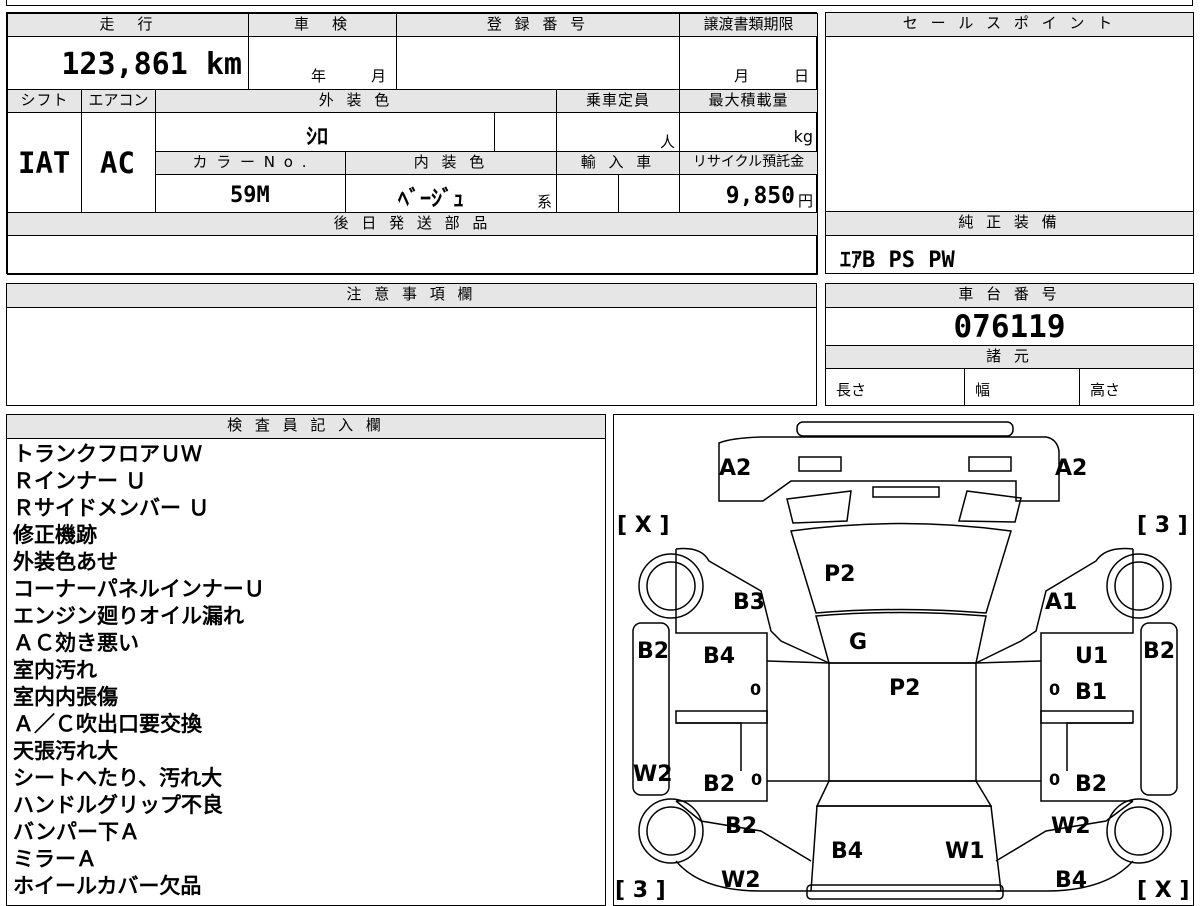 The width and height of the screenshot is (1200, 906). I want to click on label-b2-right-side: B2, so click(1159, 651).